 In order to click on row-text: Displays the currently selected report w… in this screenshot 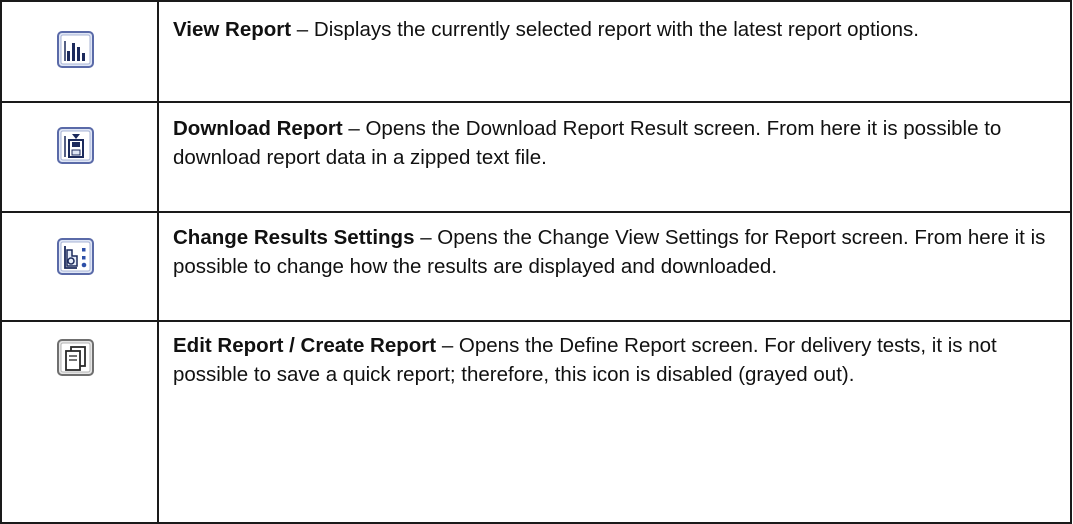, I will do `click(616, 29)`.